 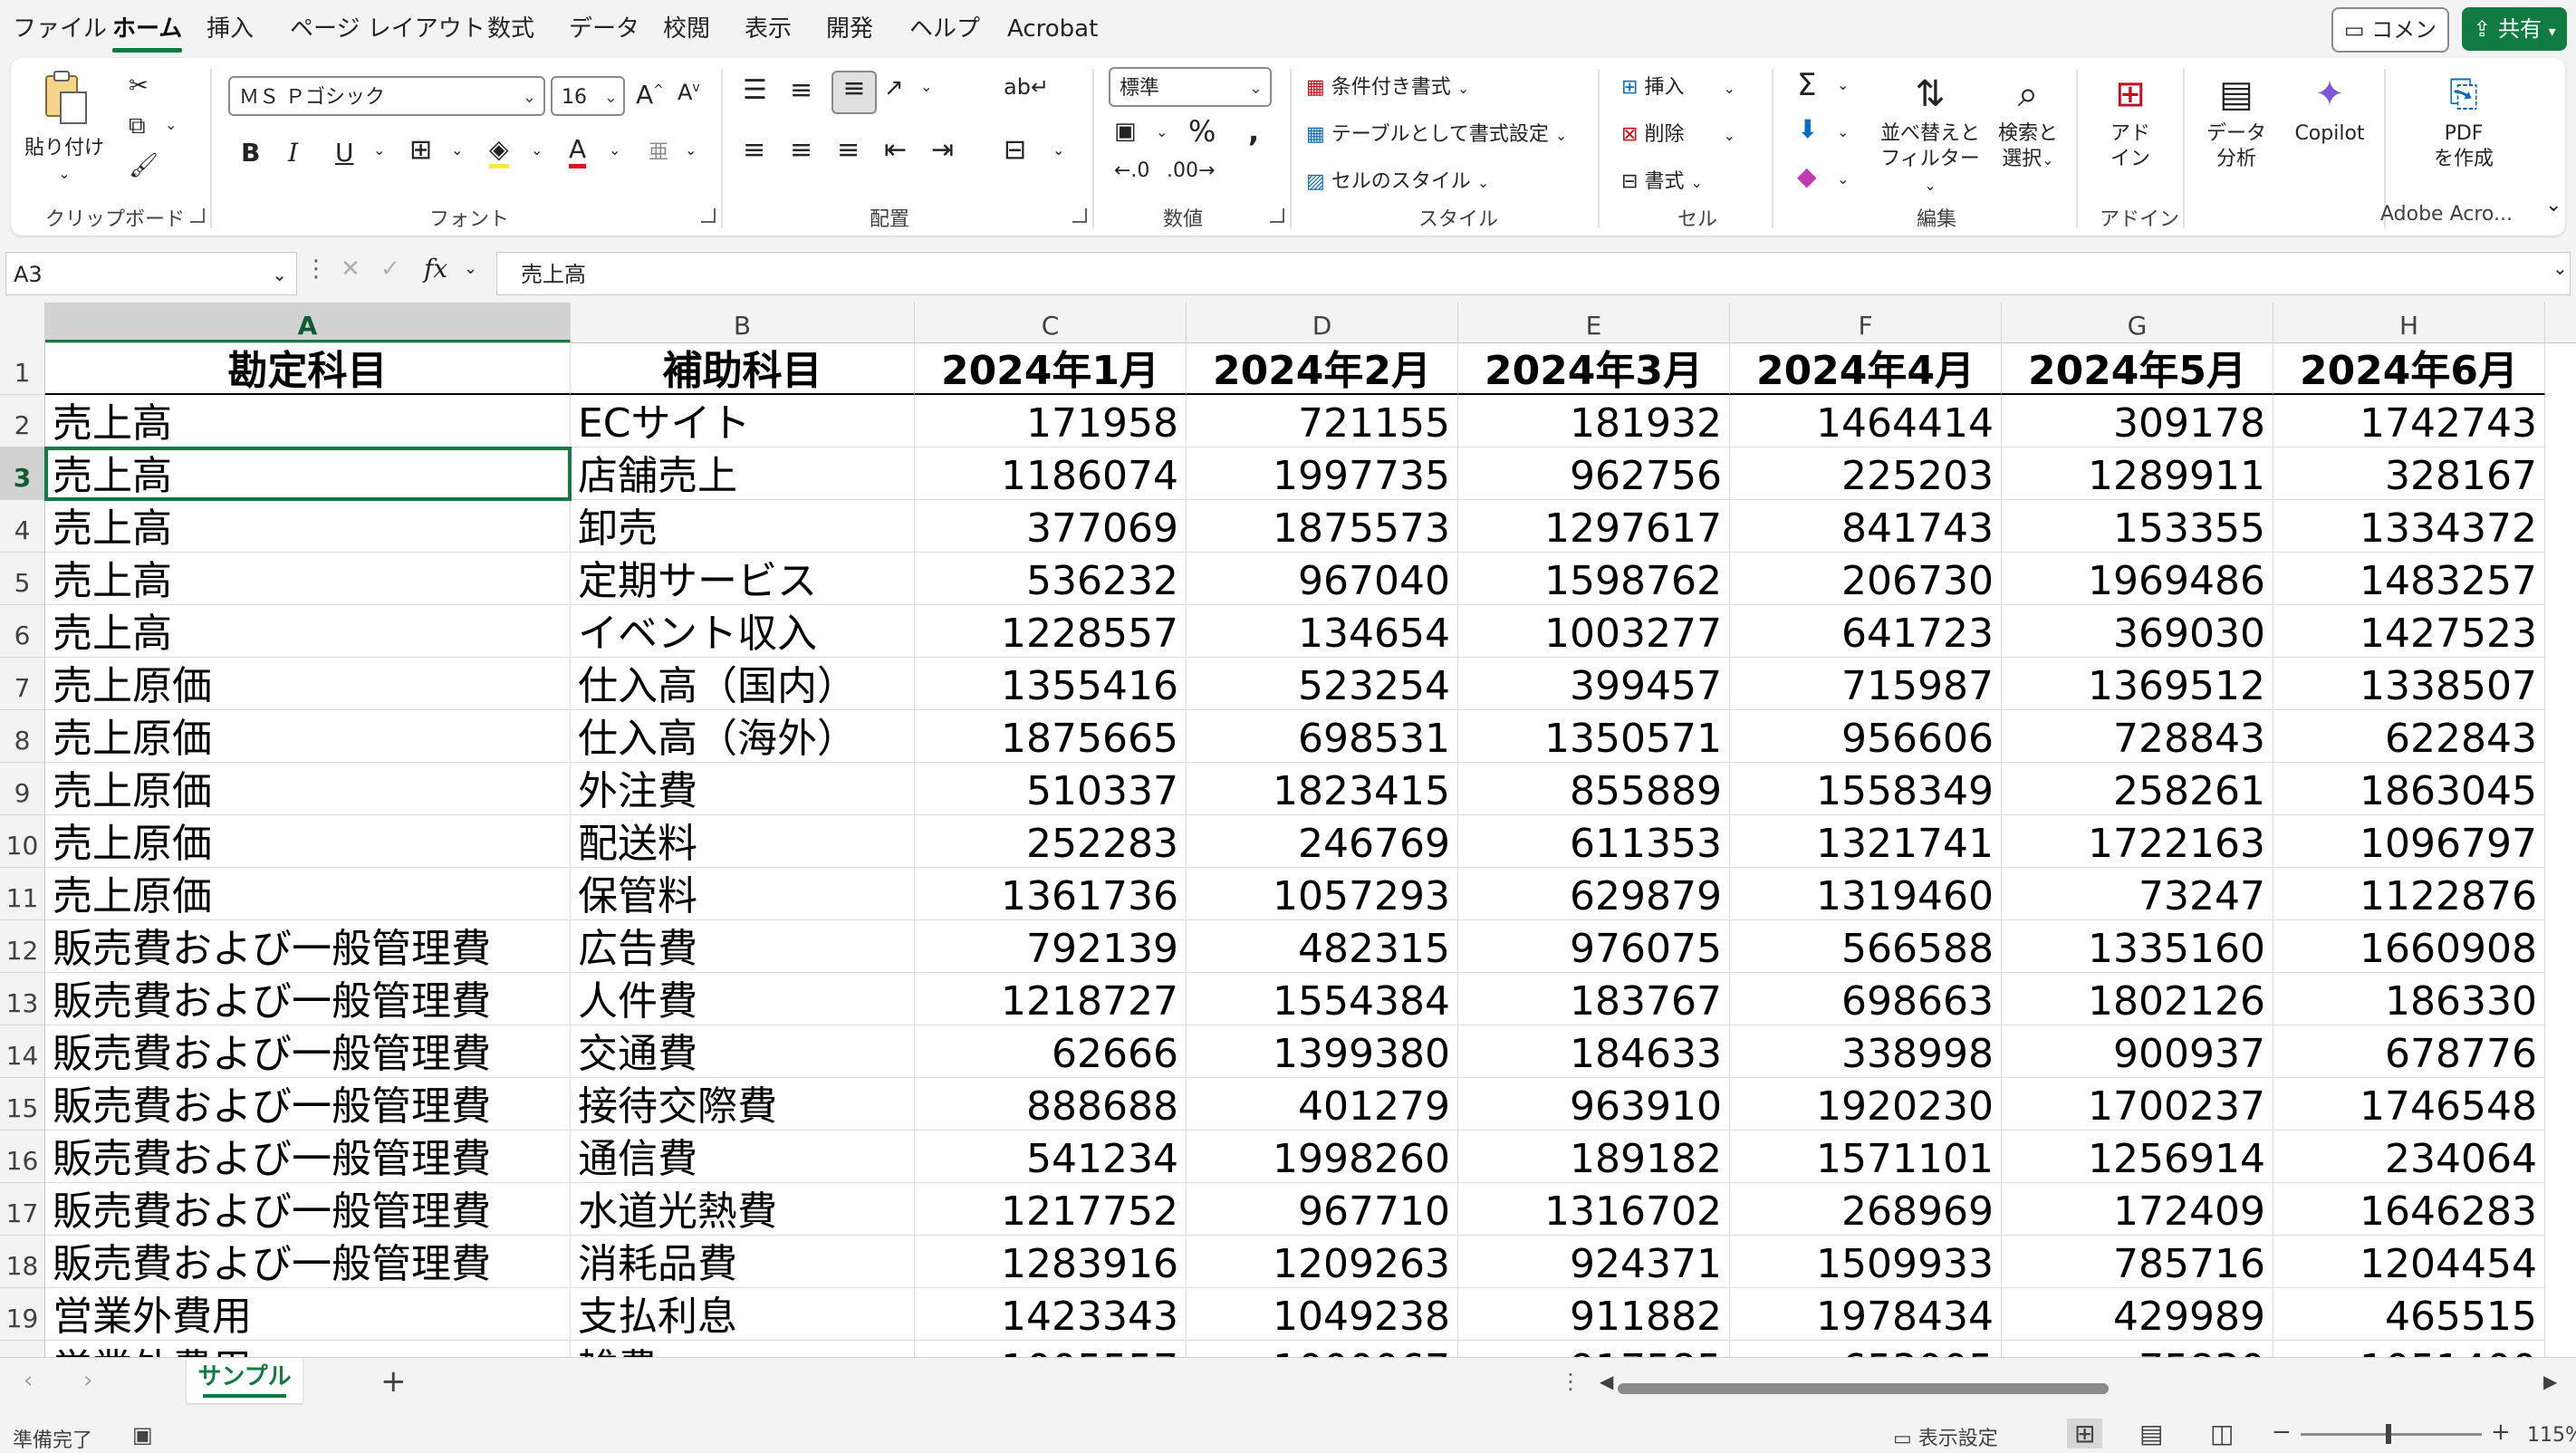 What do you see at coordinates (2550, 1381) in the screenshot?
I see `scroll-right-icon: ▶` at bounding box center [2550, 1381].